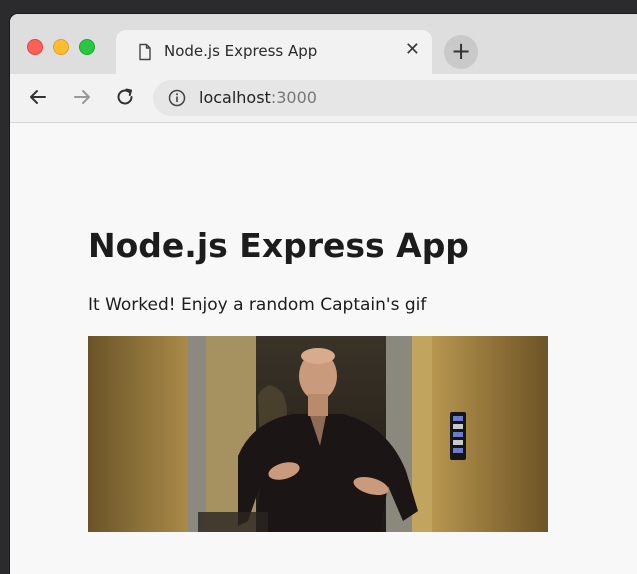 Image resolution: width=637 pixels, height=574 pixels. Describe the element at coordinates (257, 305) in the screenshot. I see `page-message: It Worked! Enjoy a random Captain's gif` at that location.